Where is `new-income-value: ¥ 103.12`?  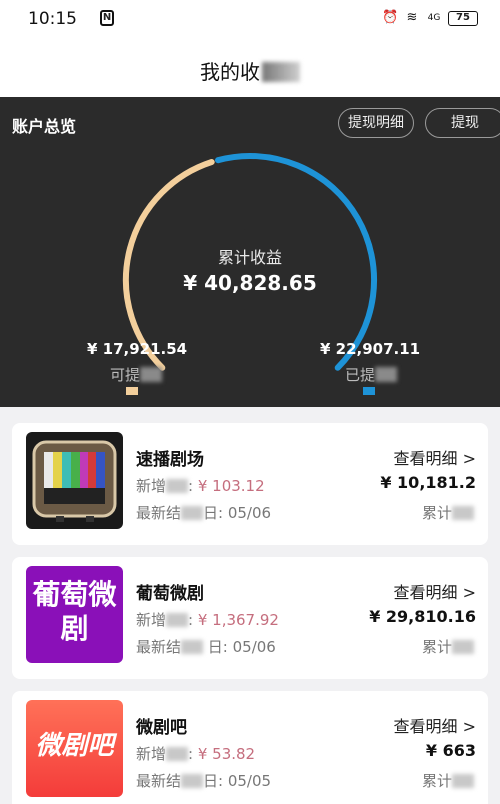 new-income-value: ¥ 103.12 is located at coordinates (231, 486).